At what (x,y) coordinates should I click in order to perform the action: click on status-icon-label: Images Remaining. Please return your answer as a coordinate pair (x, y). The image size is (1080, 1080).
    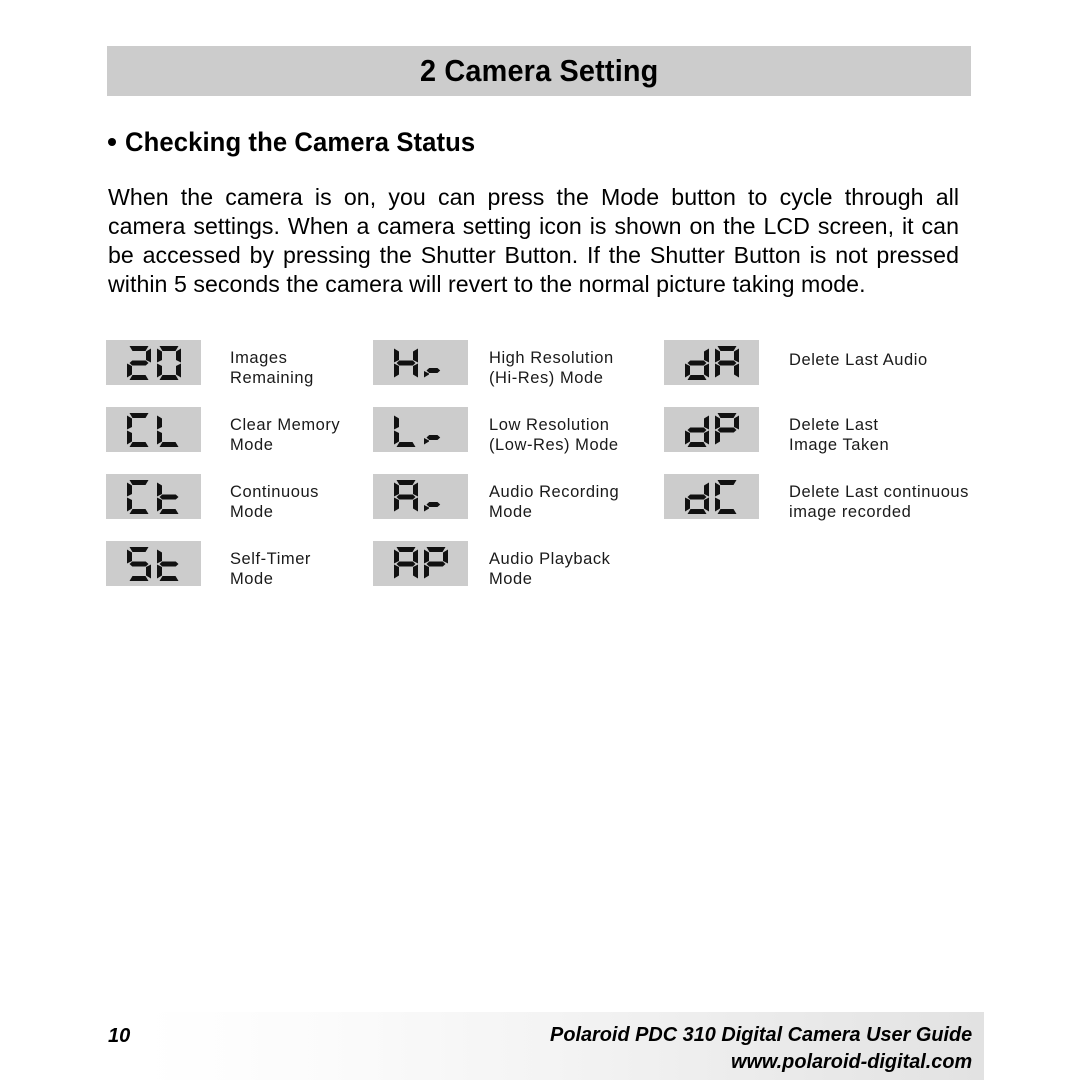
    Looking at the image, I should click on (272, 368).